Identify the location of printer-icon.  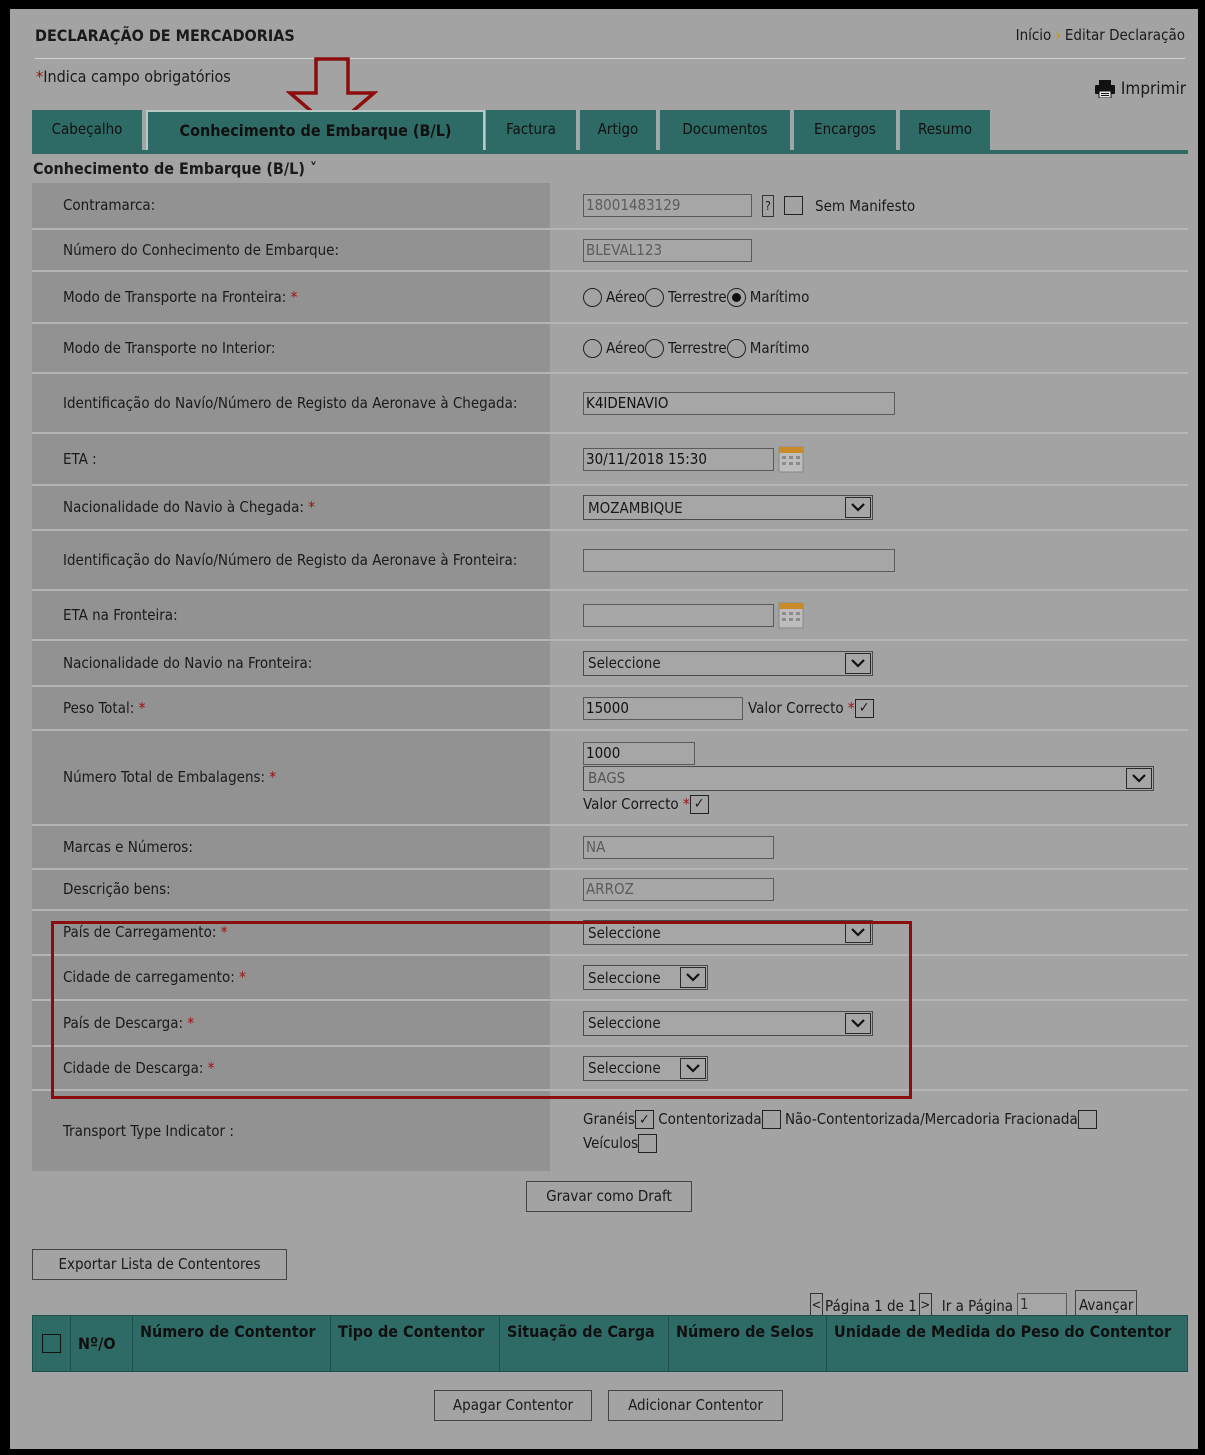
(1104, 89).